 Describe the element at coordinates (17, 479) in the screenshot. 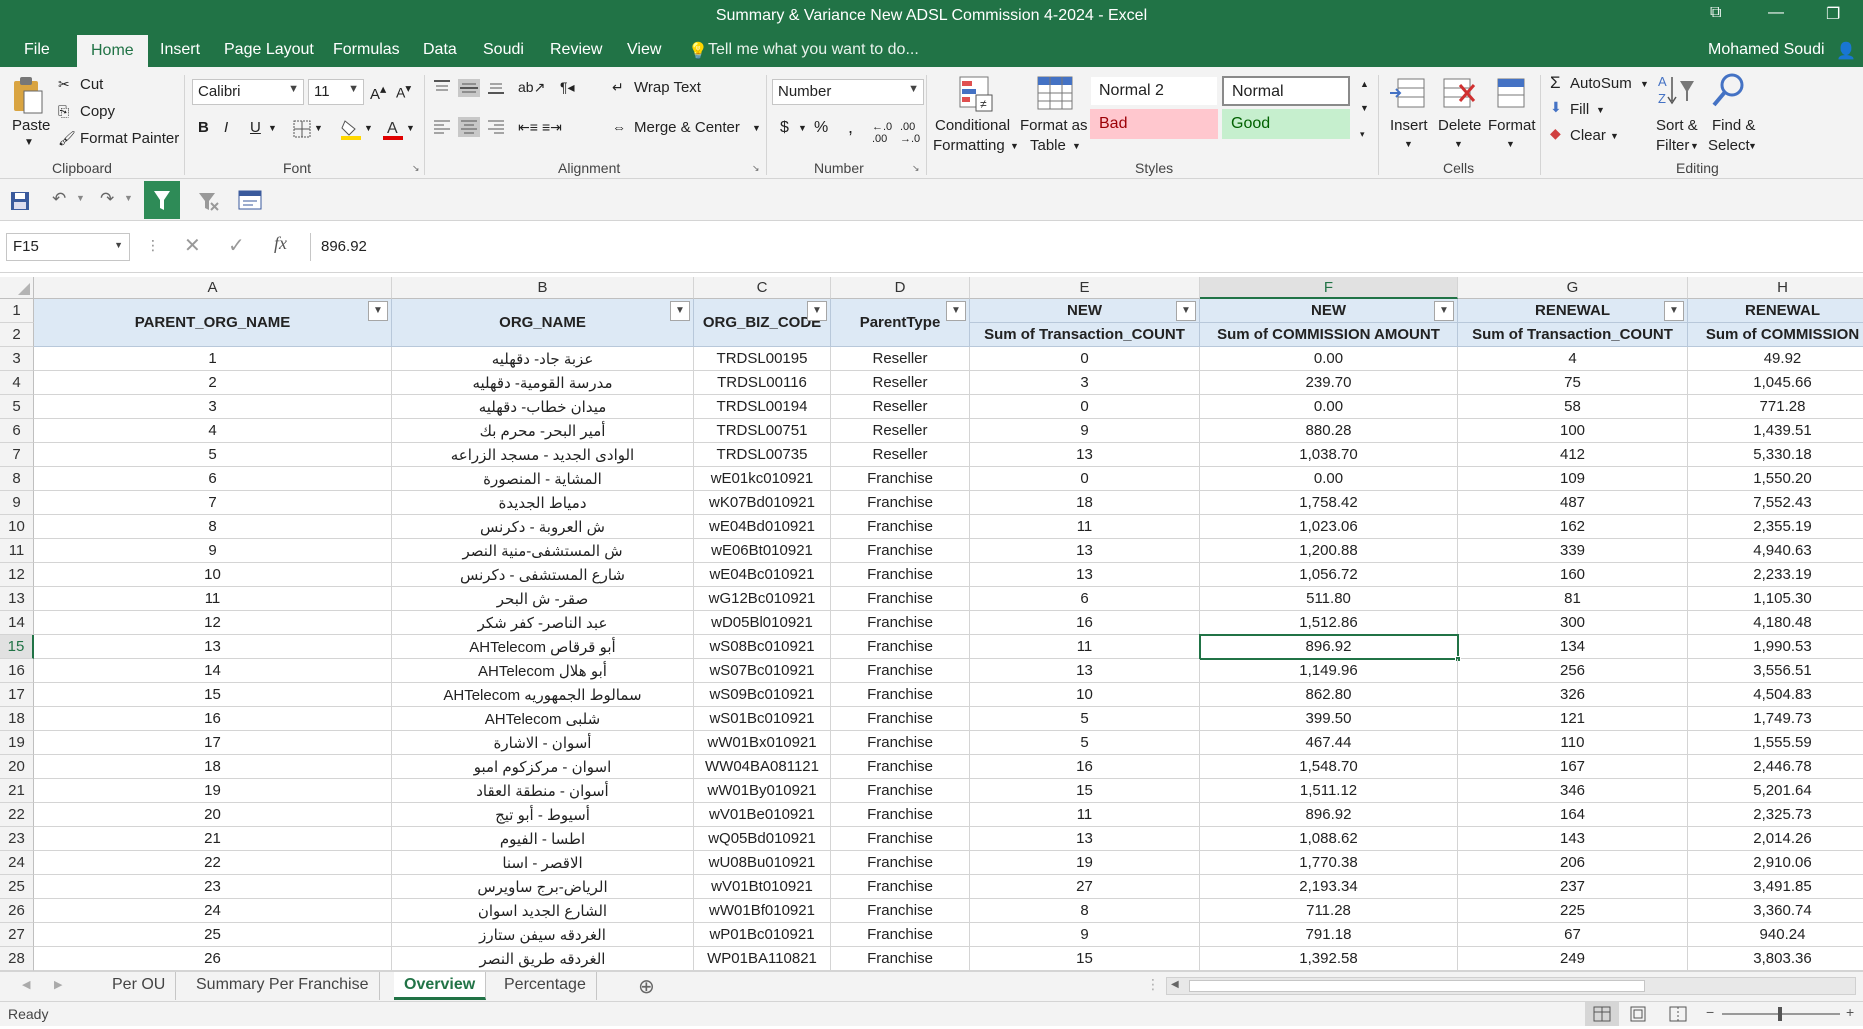

I see `row-header: 8` at that location.